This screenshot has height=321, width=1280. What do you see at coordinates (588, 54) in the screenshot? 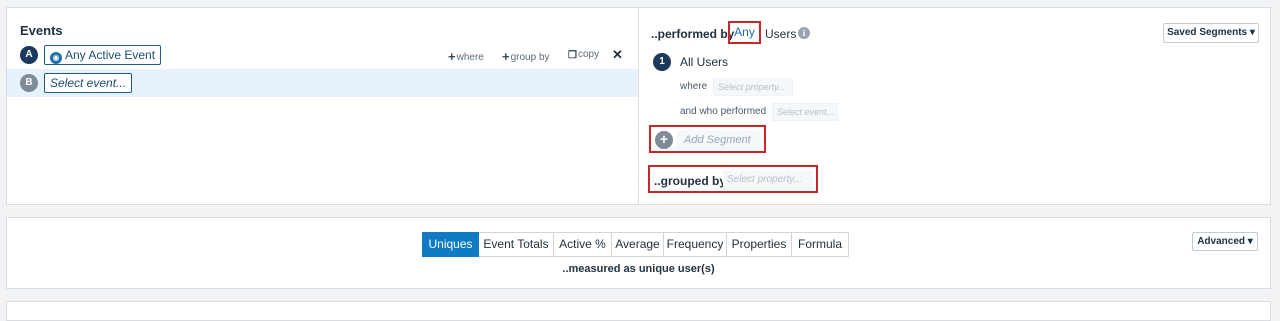
I see `copy-label: copy` at bounding box center [588, 54].